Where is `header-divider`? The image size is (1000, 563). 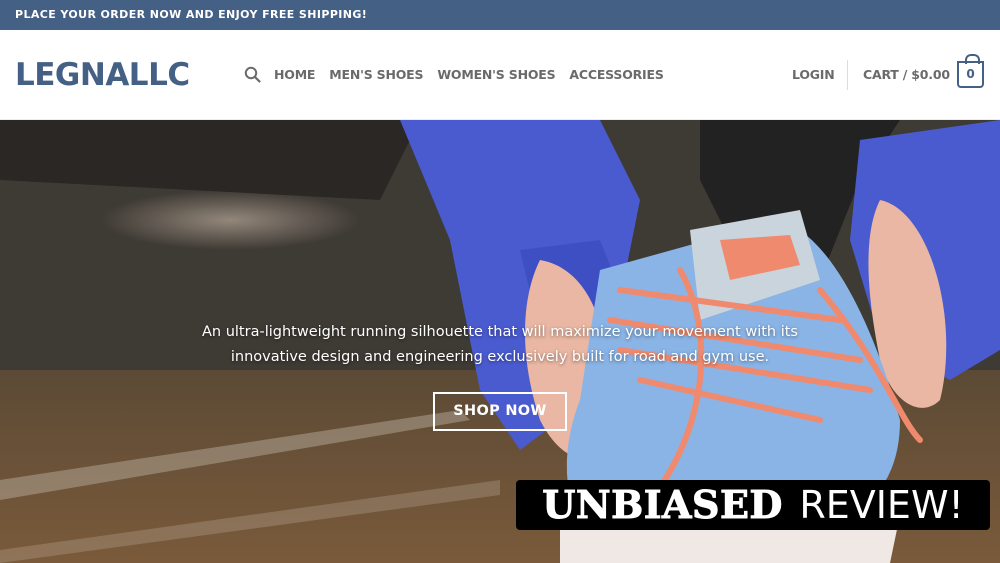
header-divider is located at coordinates (847, 75).